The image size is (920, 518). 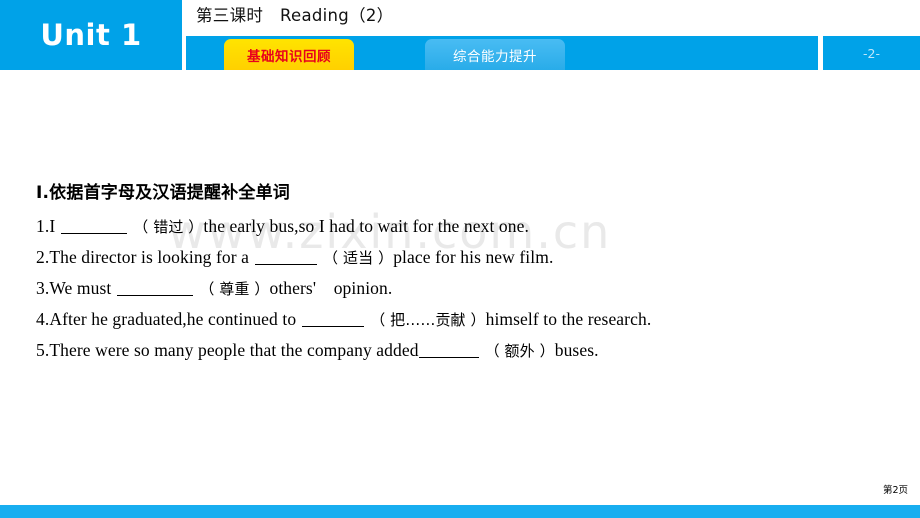 I want to click on tab-label: 基础知识回顾, so click(x=289, y=56).